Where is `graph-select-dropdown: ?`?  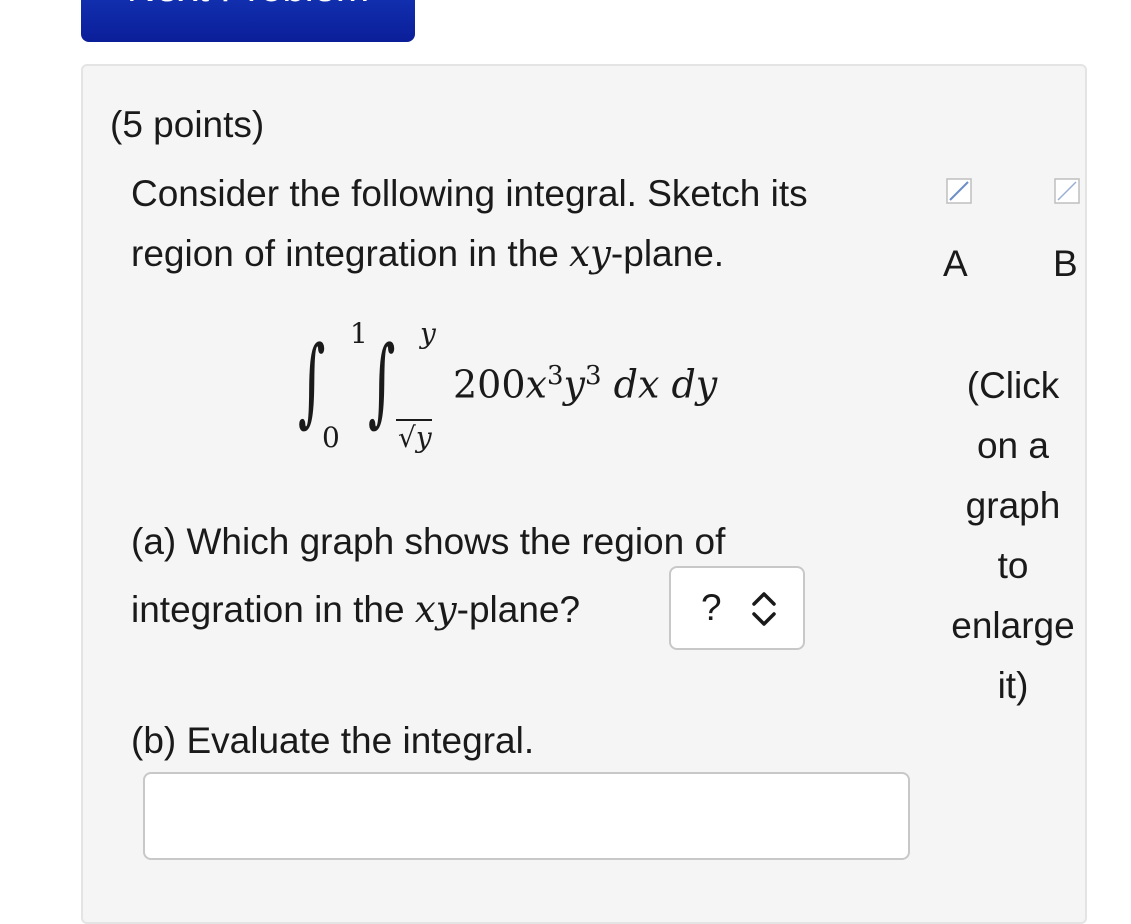 graph-select-dropdown: ? is located at coordinates (737, 608).